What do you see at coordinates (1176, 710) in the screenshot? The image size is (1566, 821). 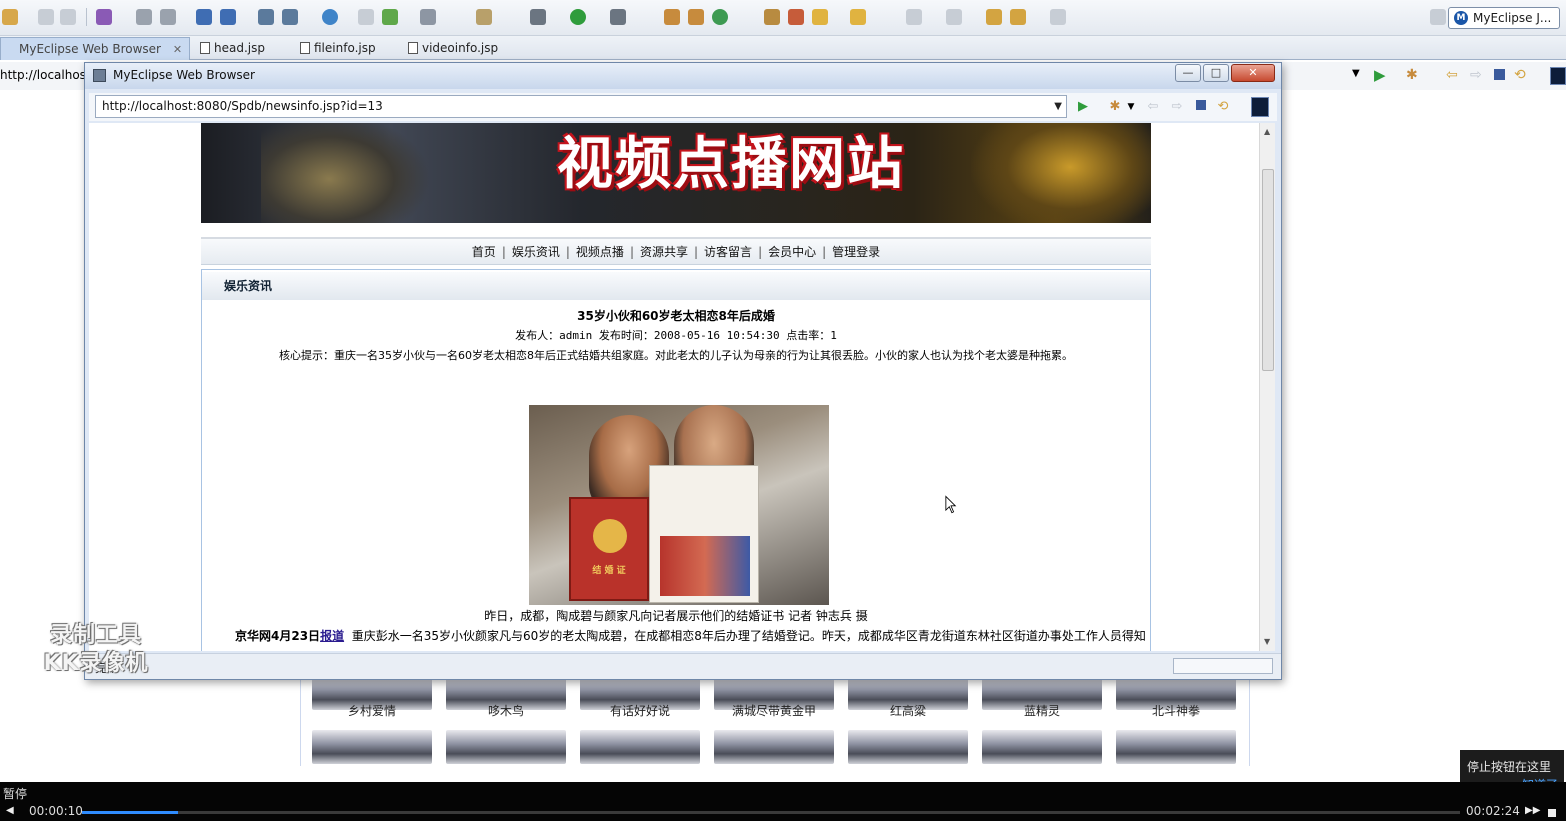 I see `video-title: 北斗神拳` at bounding box center [1176, 710].